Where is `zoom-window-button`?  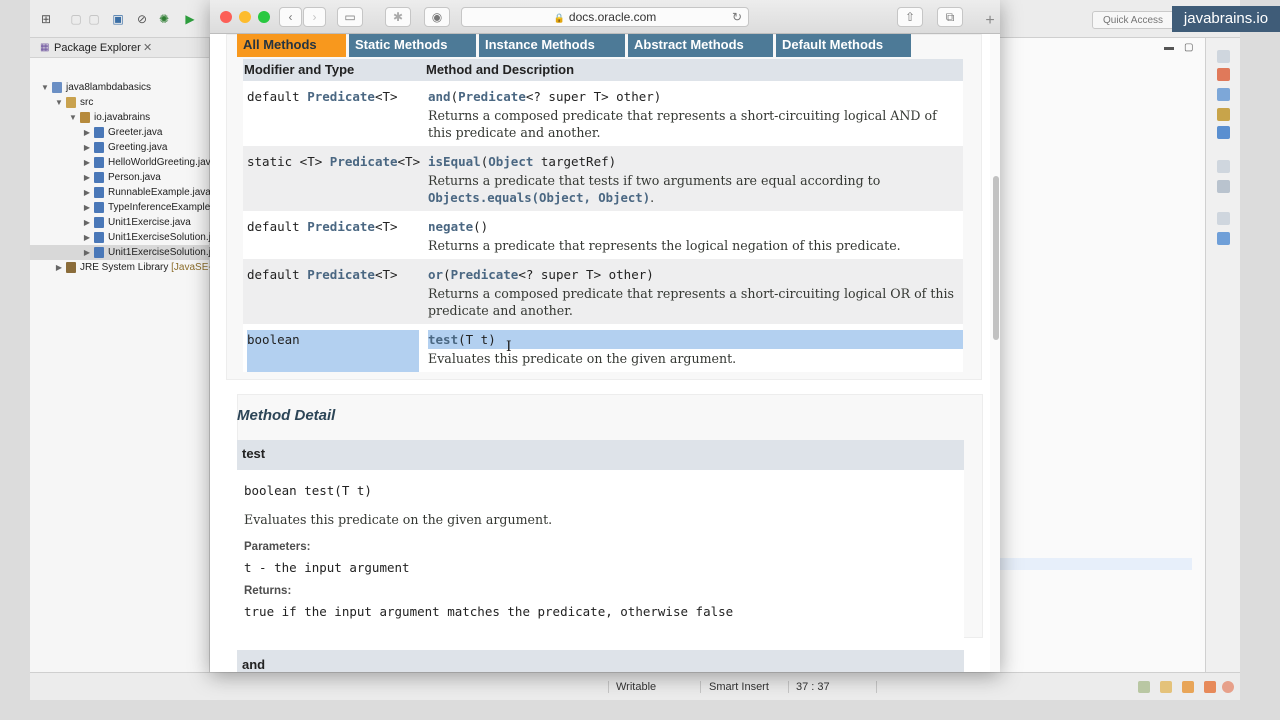 zoom-window-button is located at coordinates (264, 17).